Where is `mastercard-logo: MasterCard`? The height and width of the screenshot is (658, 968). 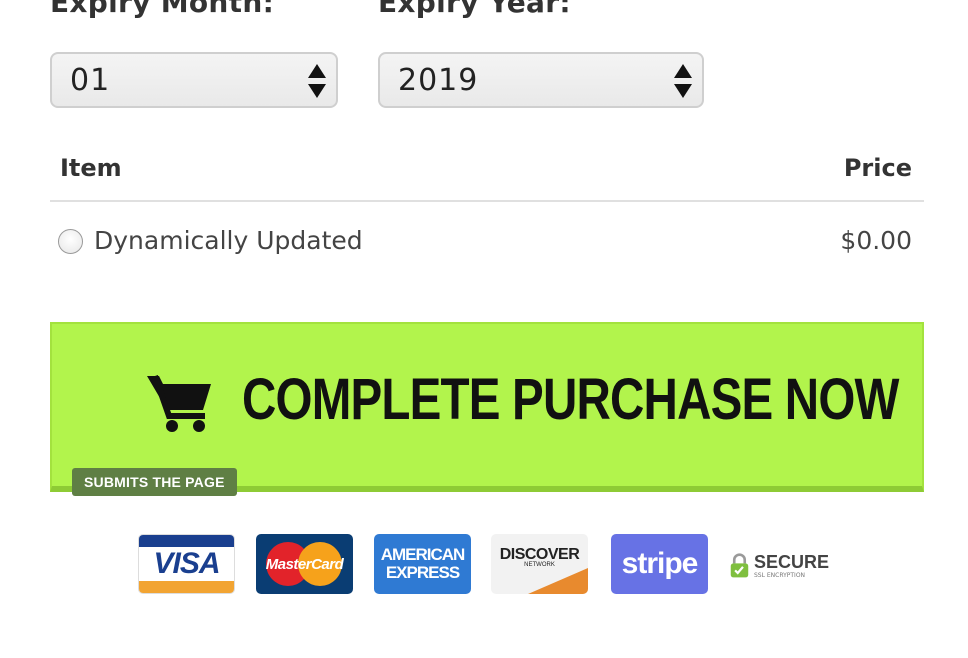 mastercard-logo: MasterCard is located at coordinates (304, 564).